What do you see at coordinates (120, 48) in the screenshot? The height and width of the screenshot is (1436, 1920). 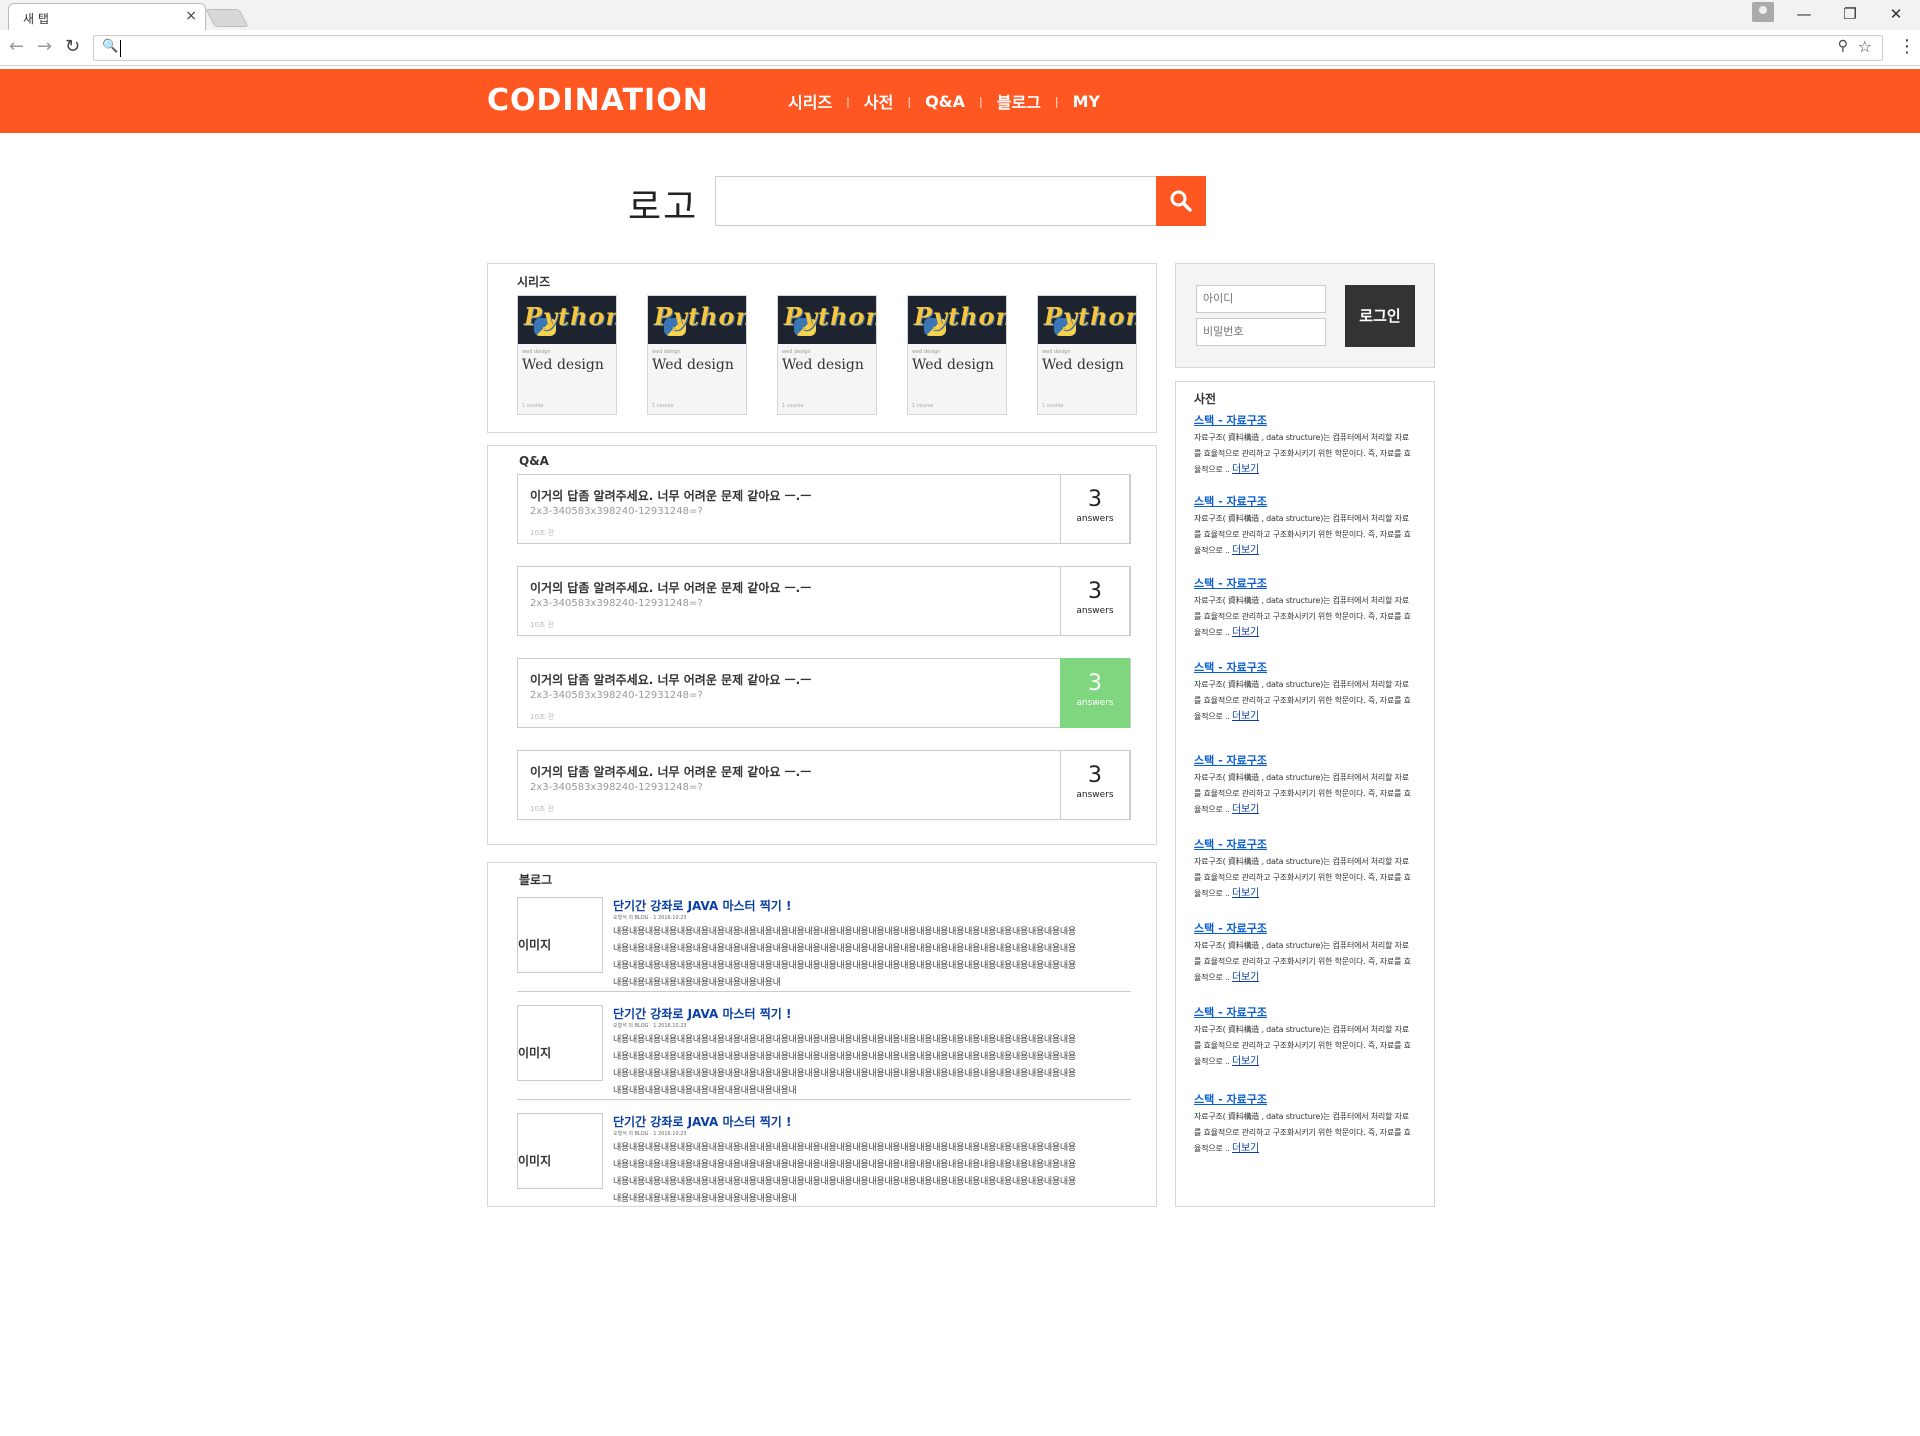 I see `text-caret` at bounding box center [120, 48].